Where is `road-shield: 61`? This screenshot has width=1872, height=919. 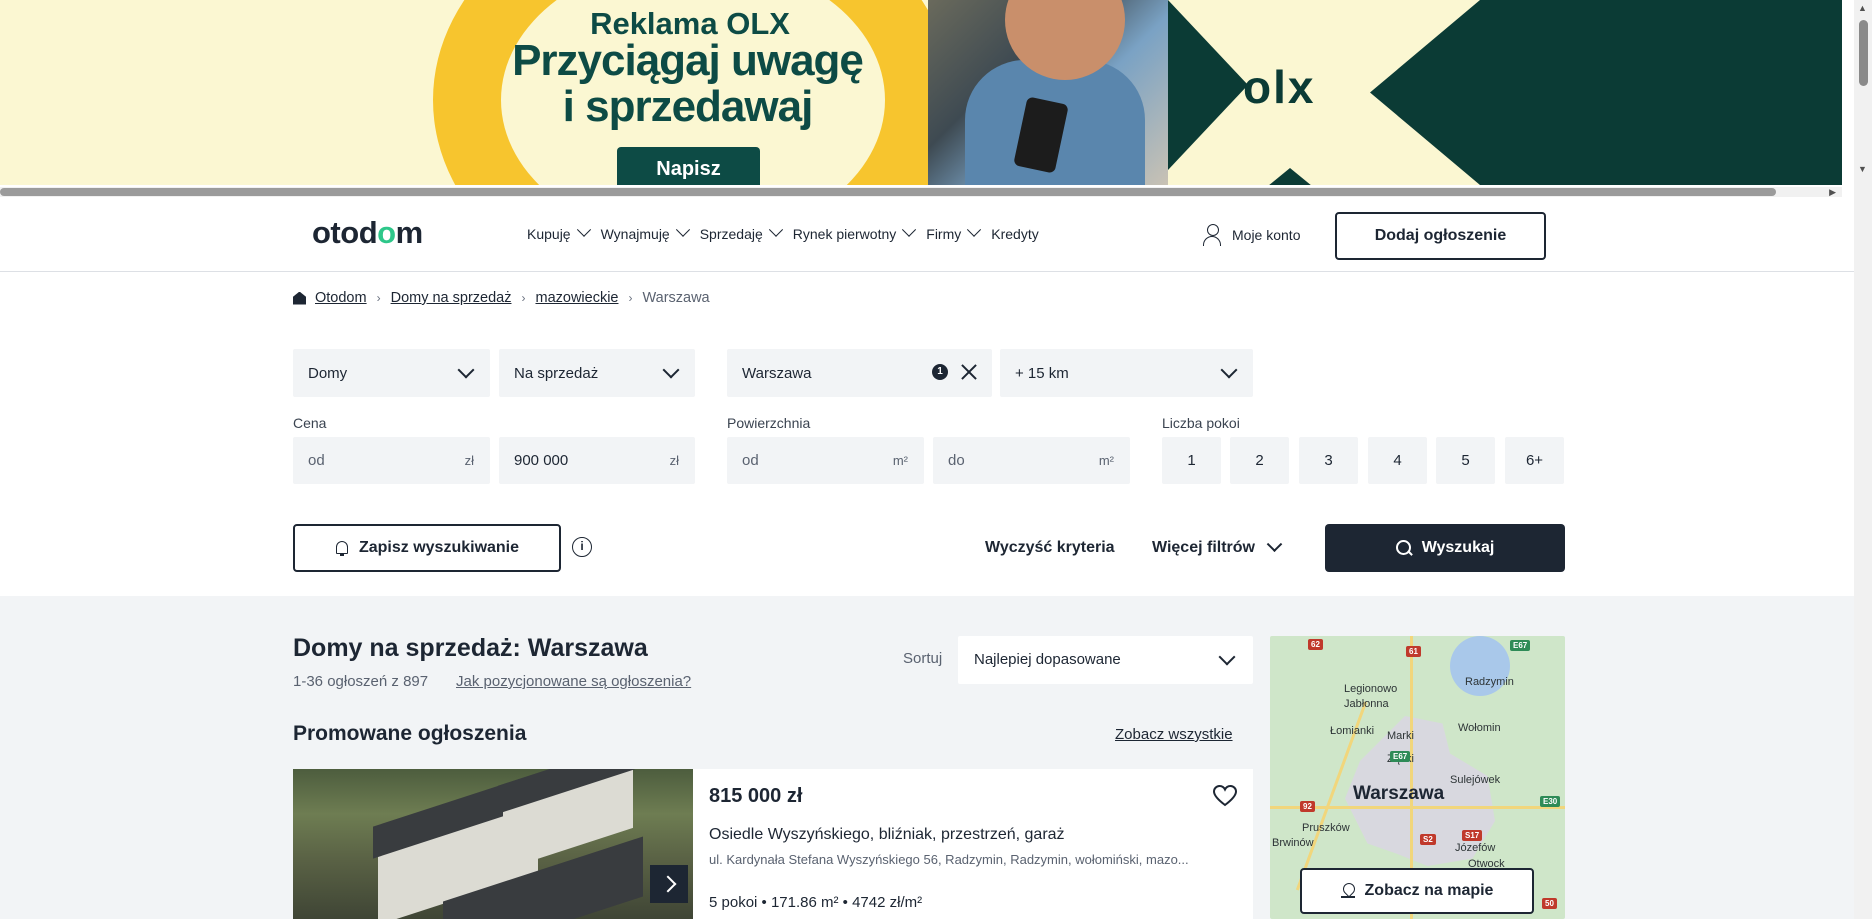 road-shield: 61 is located at coordinates (1413, 651).